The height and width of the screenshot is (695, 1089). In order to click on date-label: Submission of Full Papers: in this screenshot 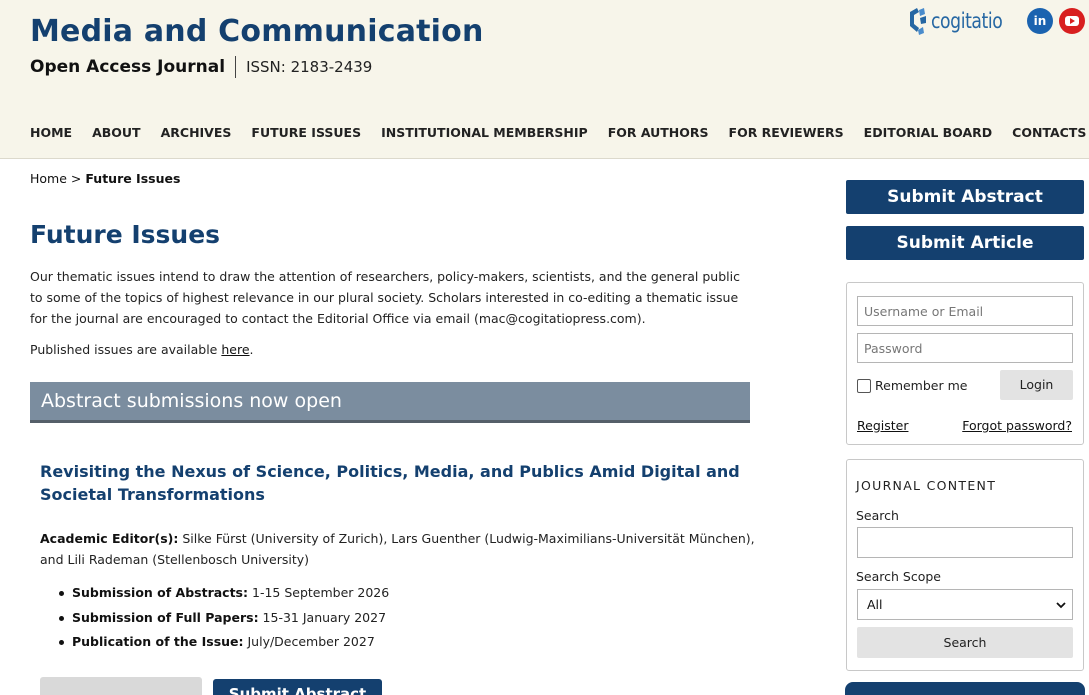, I will do `click(165, 617)`.